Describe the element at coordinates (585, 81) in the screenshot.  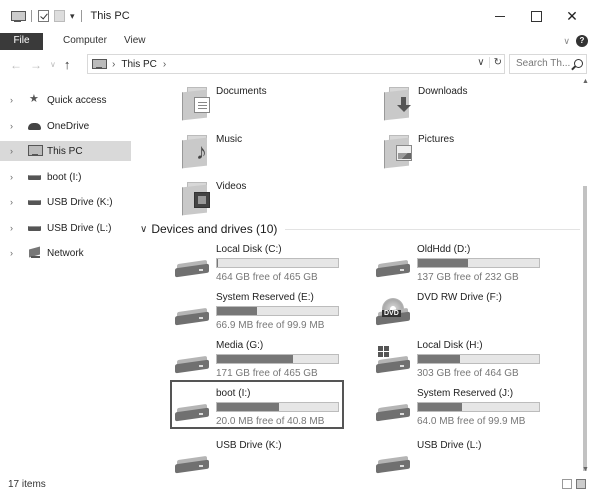
I see `scroll-up-icon: ▲` at that location.